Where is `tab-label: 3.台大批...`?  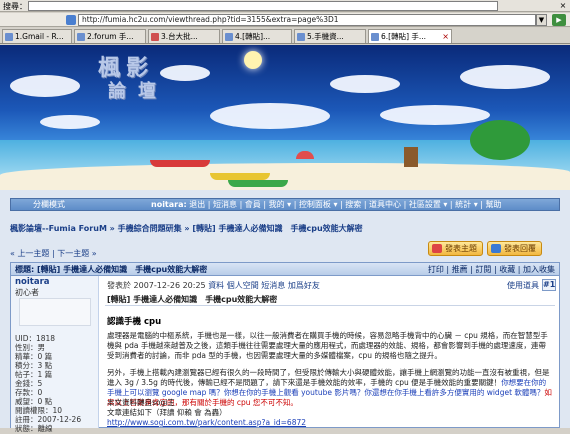
tab-label: 3.台大批... is located at coordinates (179, 36).